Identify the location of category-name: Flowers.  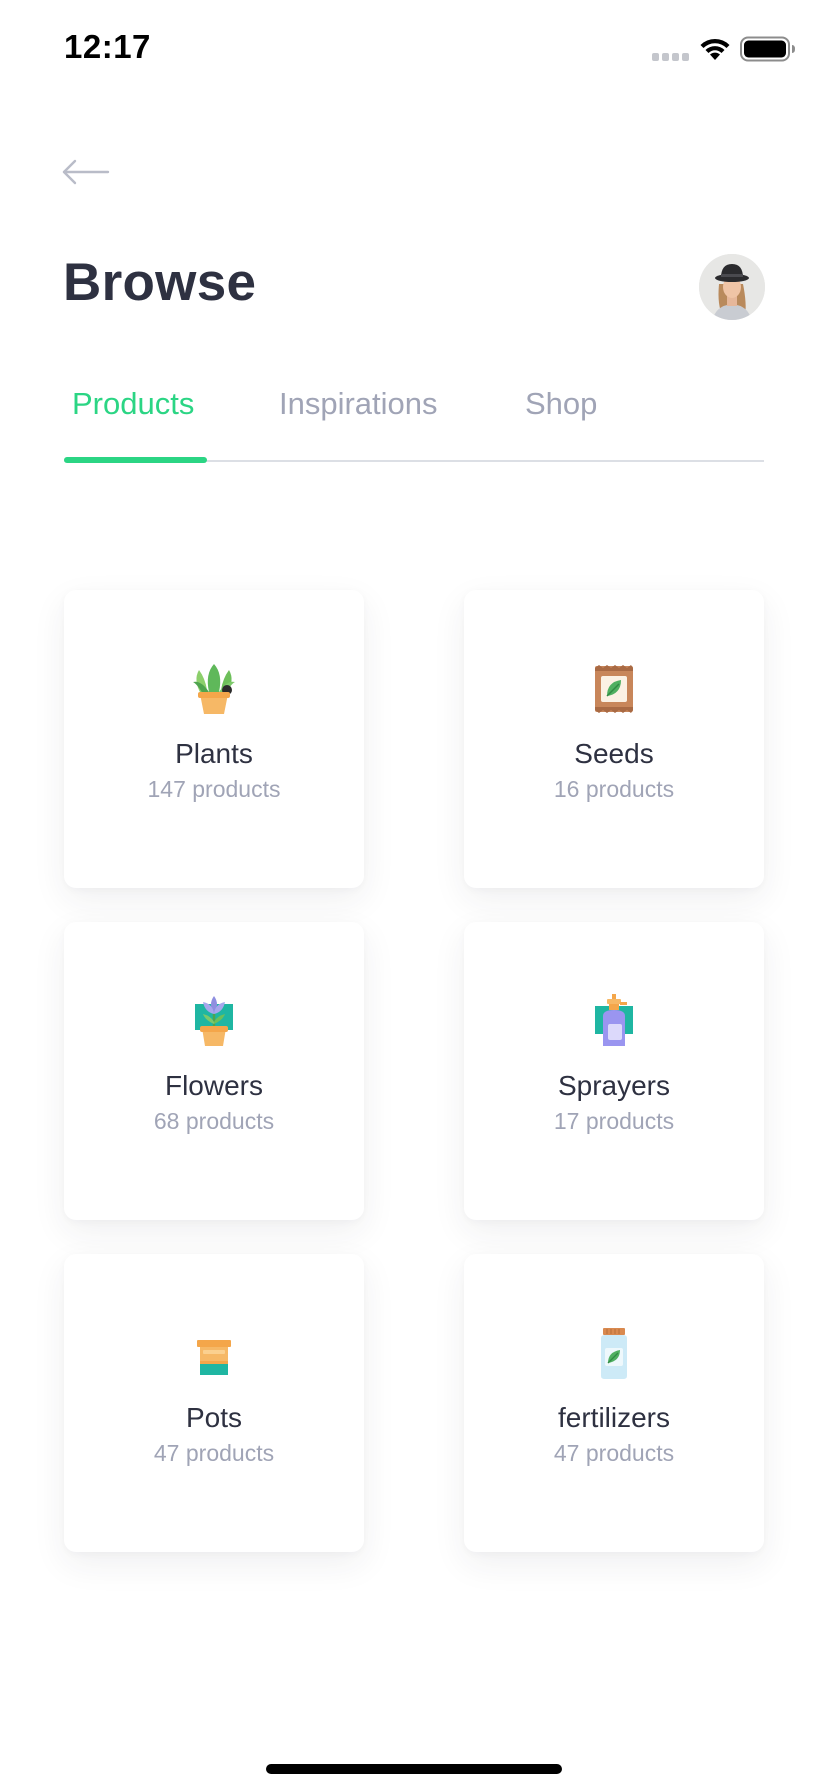
(213, 1085).